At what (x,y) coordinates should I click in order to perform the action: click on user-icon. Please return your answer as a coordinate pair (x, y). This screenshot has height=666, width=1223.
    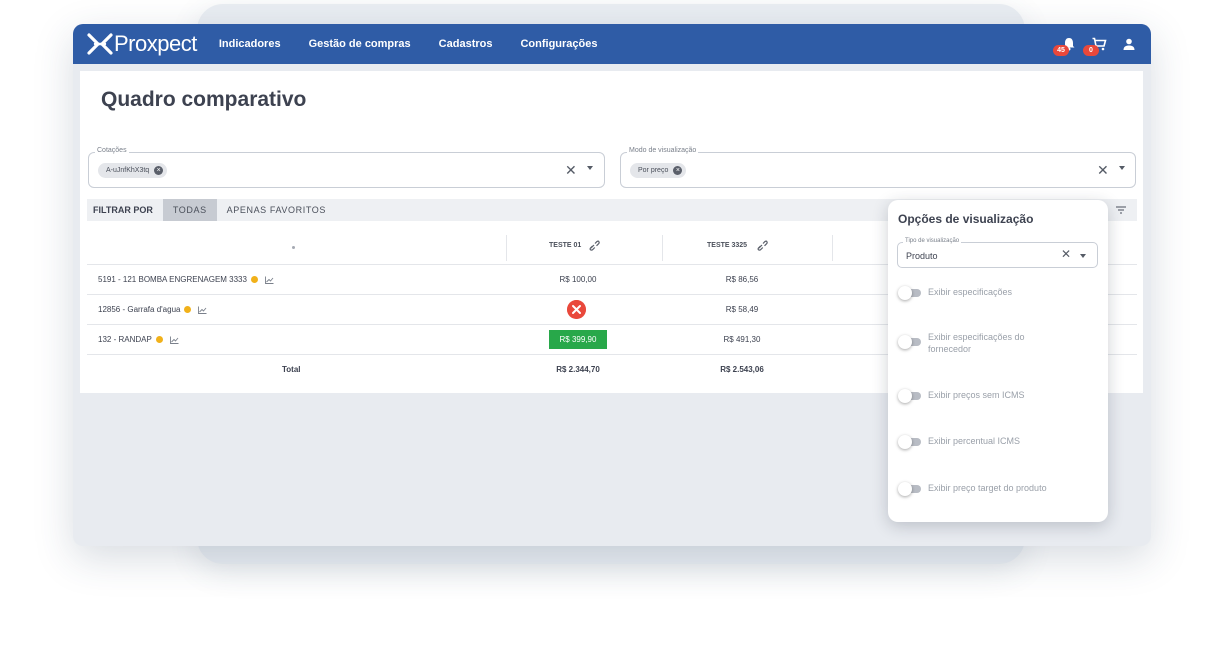
    Looking at the image, I should click on (1129, 44).